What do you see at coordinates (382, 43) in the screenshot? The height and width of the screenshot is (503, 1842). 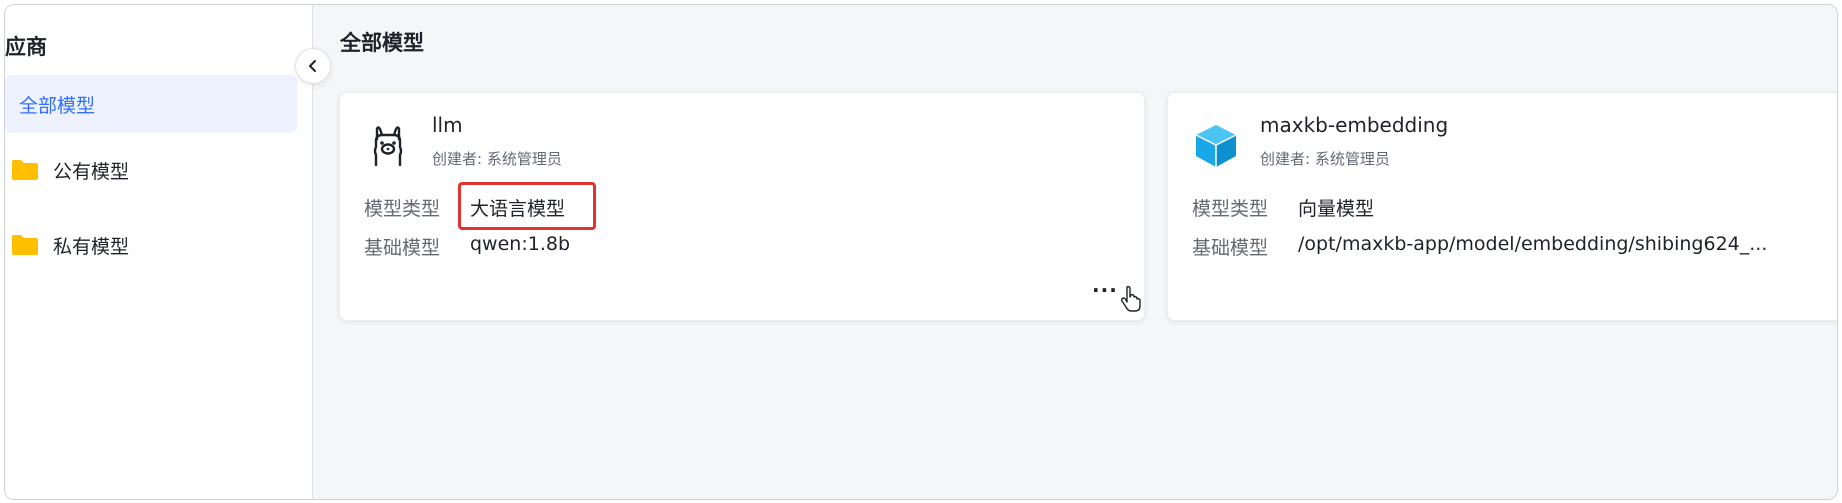 I see `page-title: 全部模型` at bounding box center [382, 43].